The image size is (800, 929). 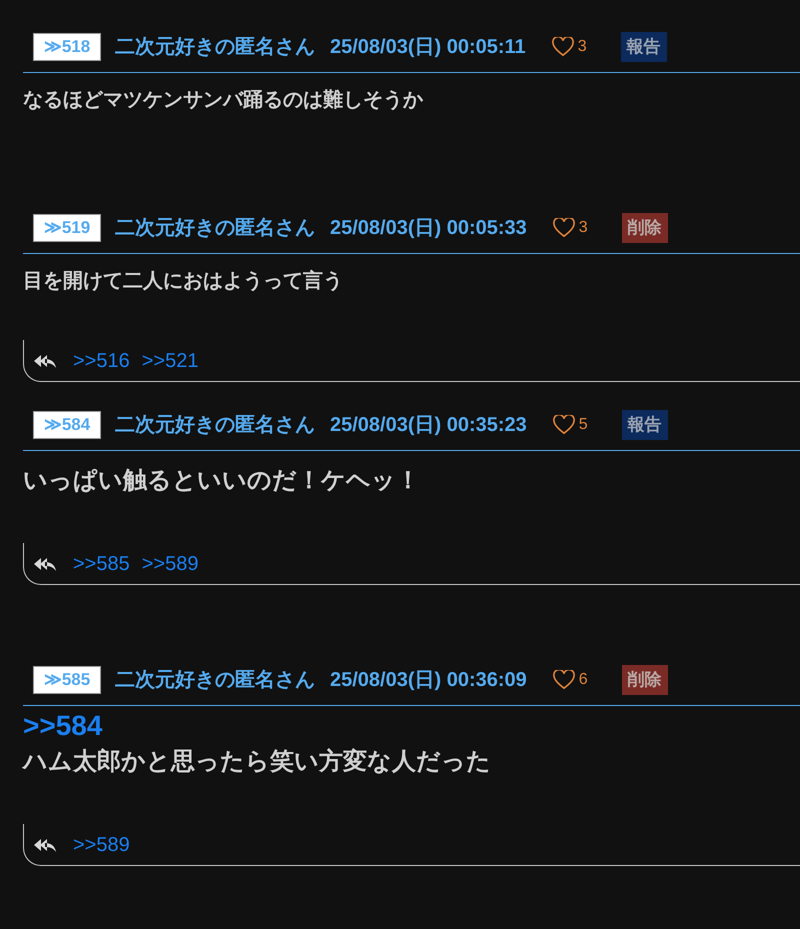 I want to click on post-body: ハム太郎かと思ったら笑い方変な人だった, so click(x=257, y=762).